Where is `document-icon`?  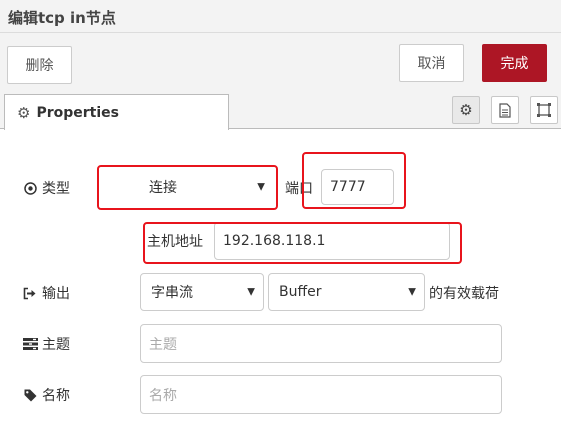 document-icon is located at coordinates (505, 110).